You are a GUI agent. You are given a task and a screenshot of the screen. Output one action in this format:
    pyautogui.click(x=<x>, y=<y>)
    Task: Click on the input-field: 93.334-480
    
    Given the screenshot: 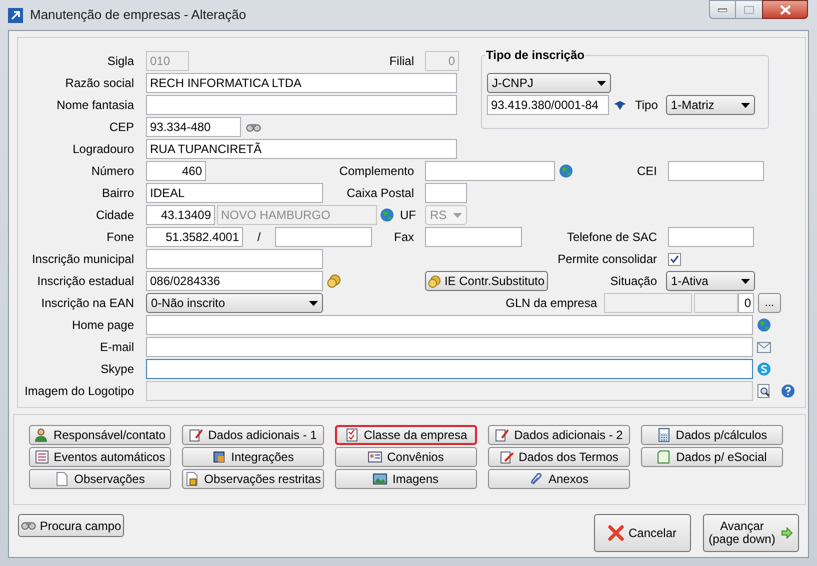 What is the action you would take?
    pyautogui.click(x=193, y=127)
    